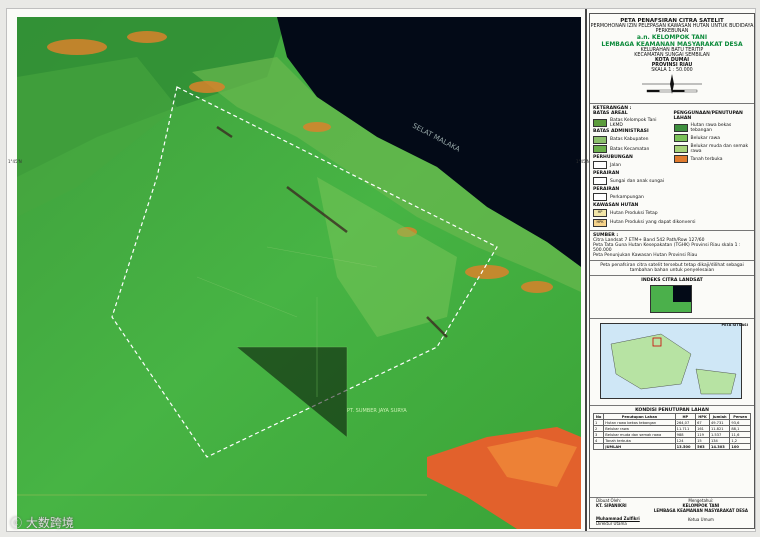 The width and height of the screenshot is (760, 537). I want to click on inset-landsat: INDEKS CITRA LANDSAT, so click(672, 296).